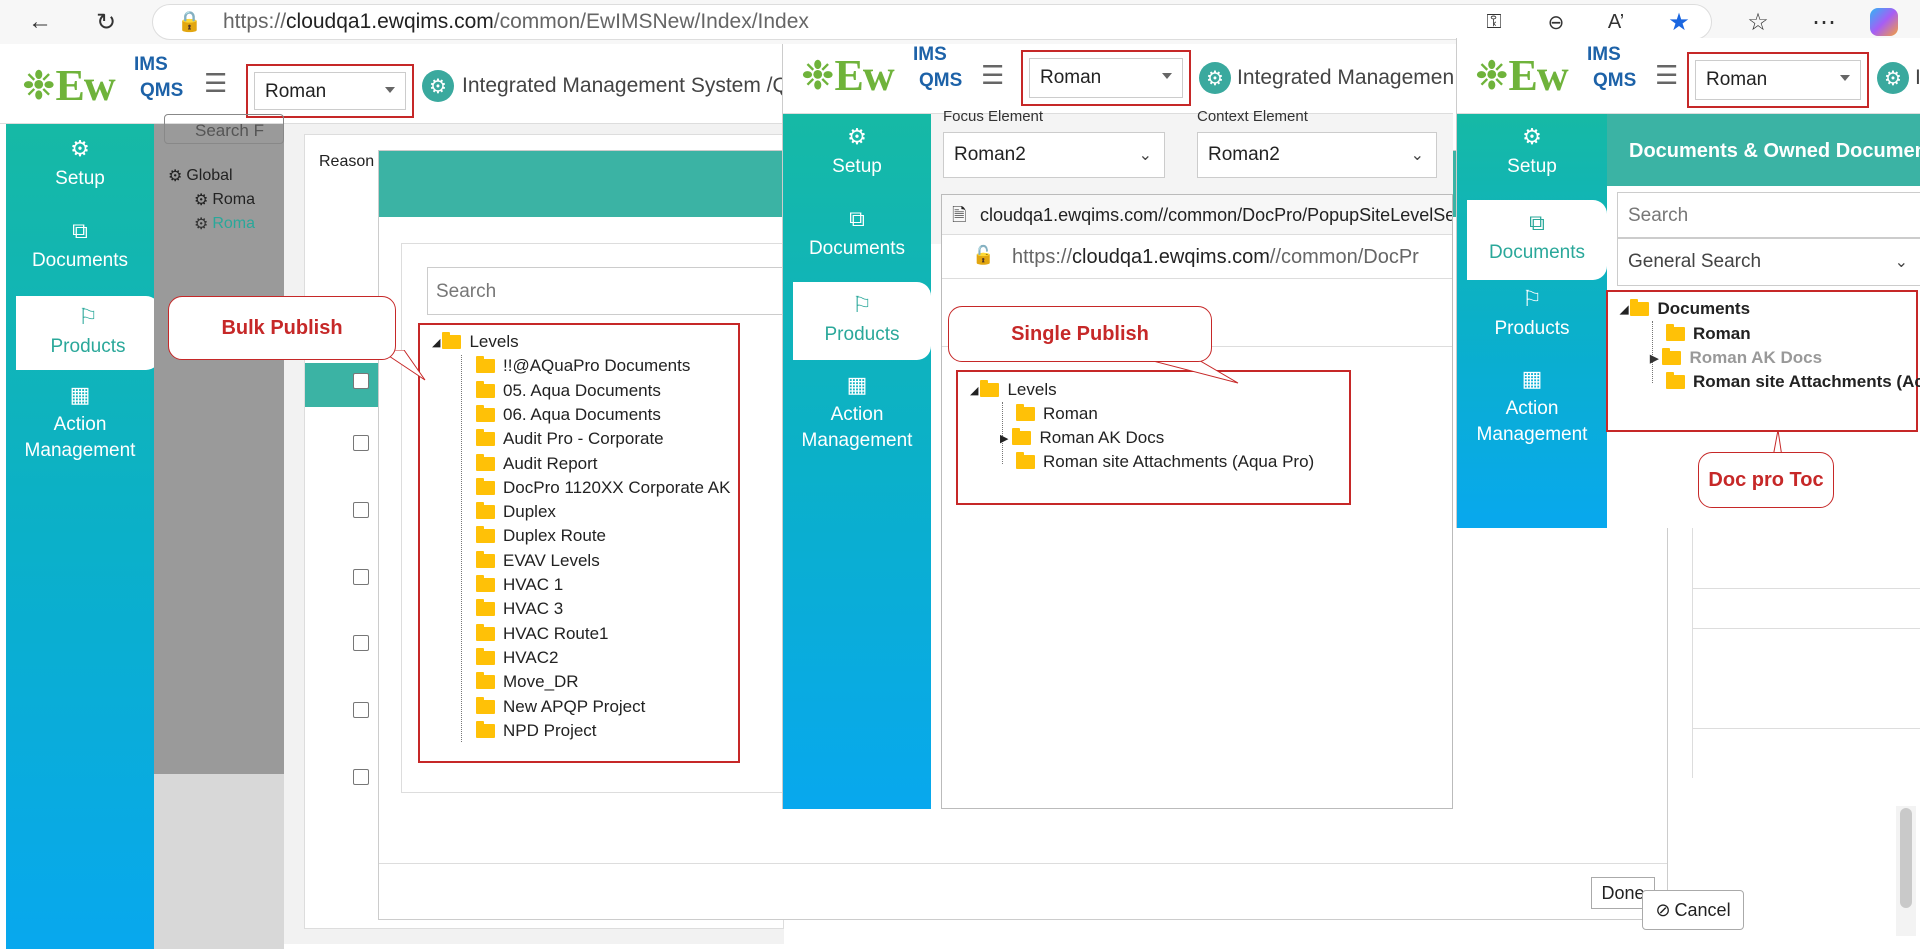 The image size is (1920, 949). Describe the element at coordinates (224, 224) in the screenshot. I see `tree-node-roman-selected: ⚙ Roma` at that location.